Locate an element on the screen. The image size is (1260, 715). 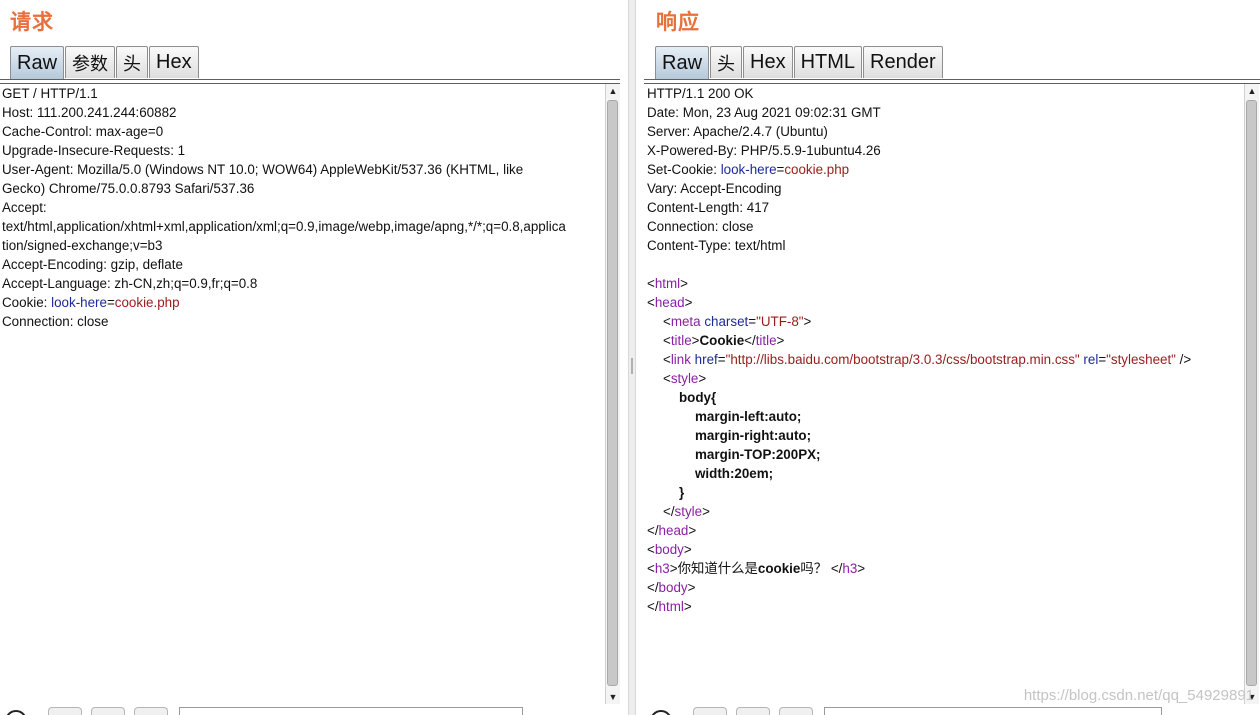
content-type-header: Content-Type: text/html is located at coordinates (716, 245).